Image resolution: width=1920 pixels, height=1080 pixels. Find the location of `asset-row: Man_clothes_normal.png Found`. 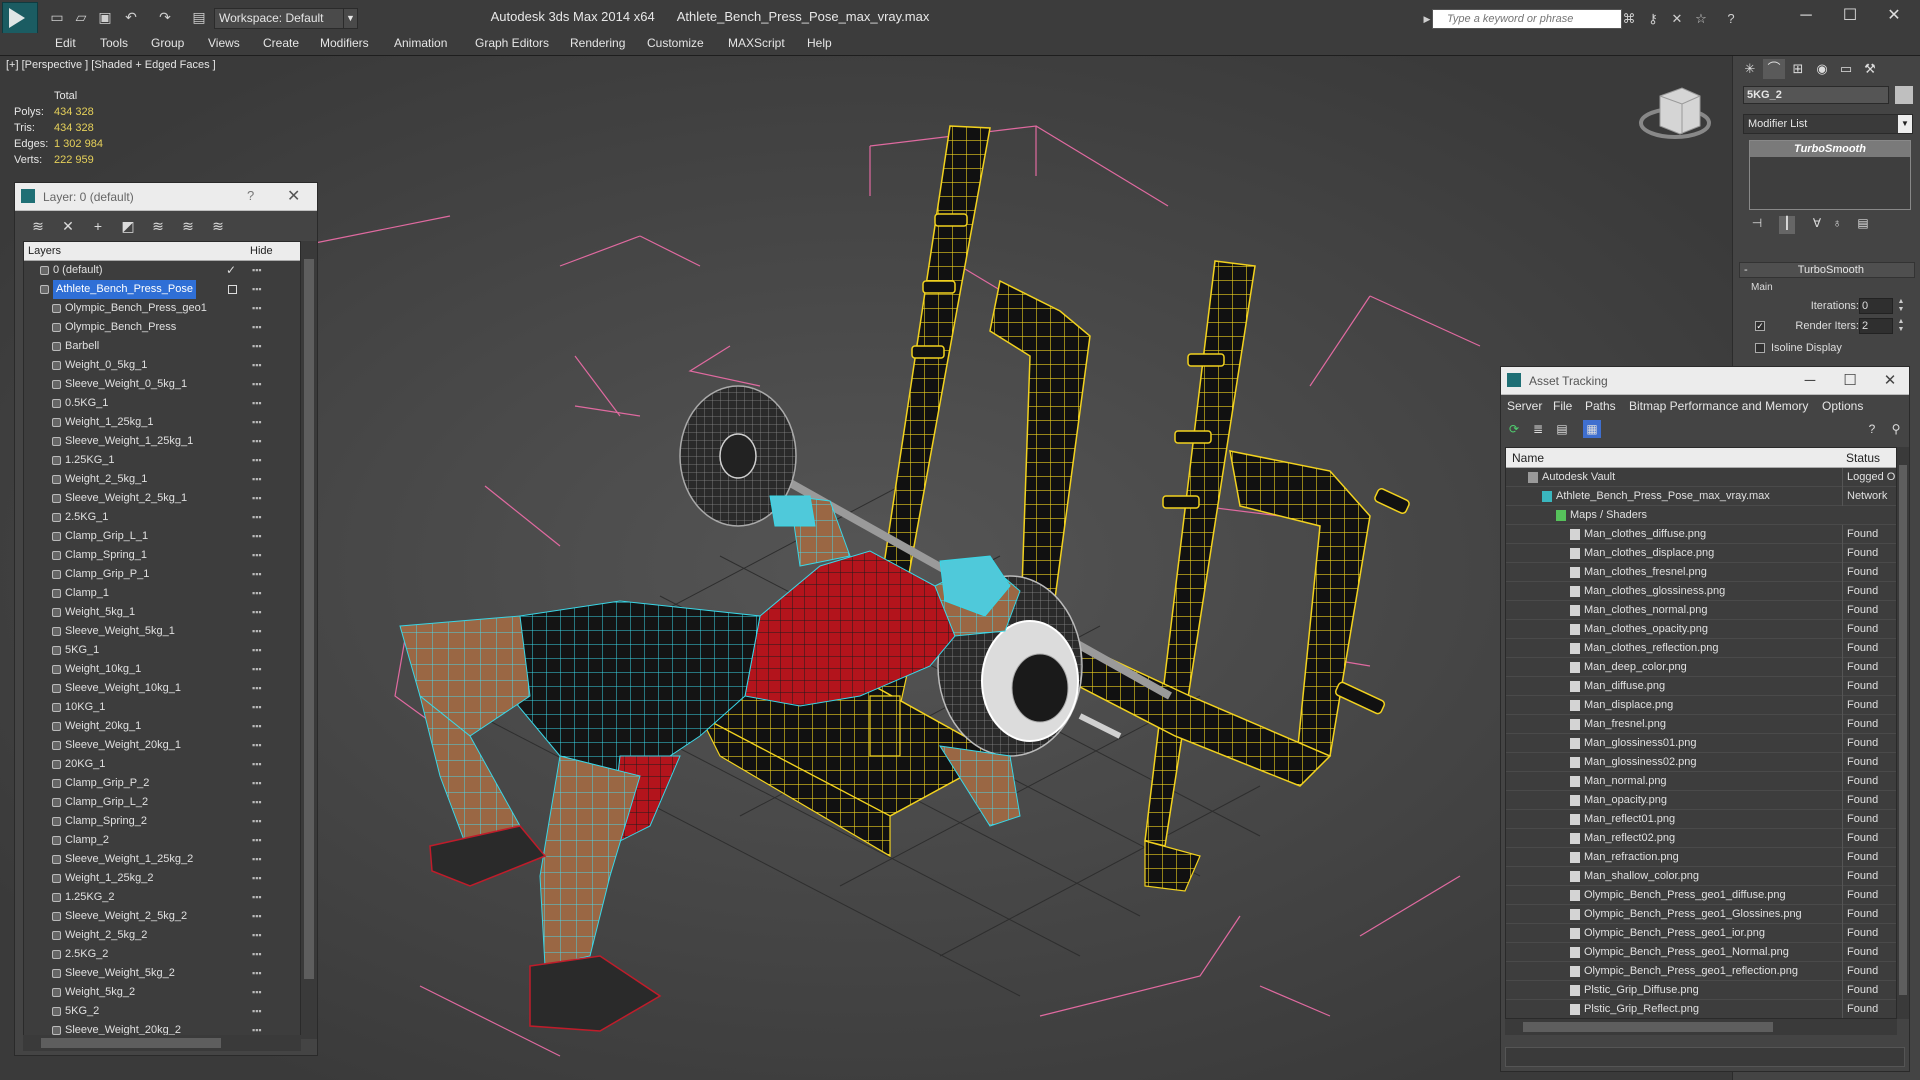

asset-row: Man_clothes_normal.png Found is located at coordinates (1701, 610).